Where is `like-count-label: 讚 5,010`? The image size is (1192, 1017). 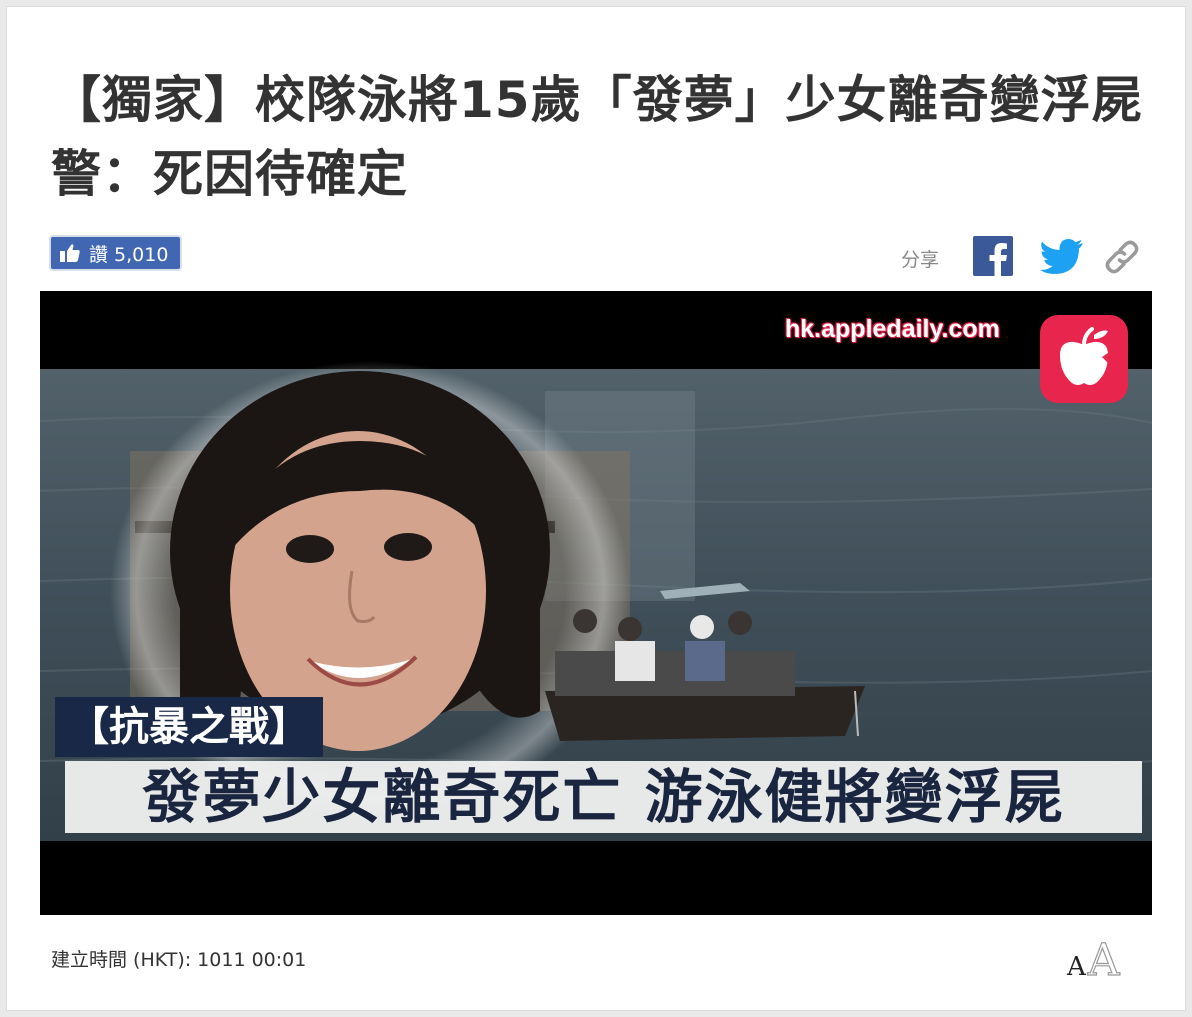 like-count-label: 讚 5,010 is located at coordinates (129, 254).